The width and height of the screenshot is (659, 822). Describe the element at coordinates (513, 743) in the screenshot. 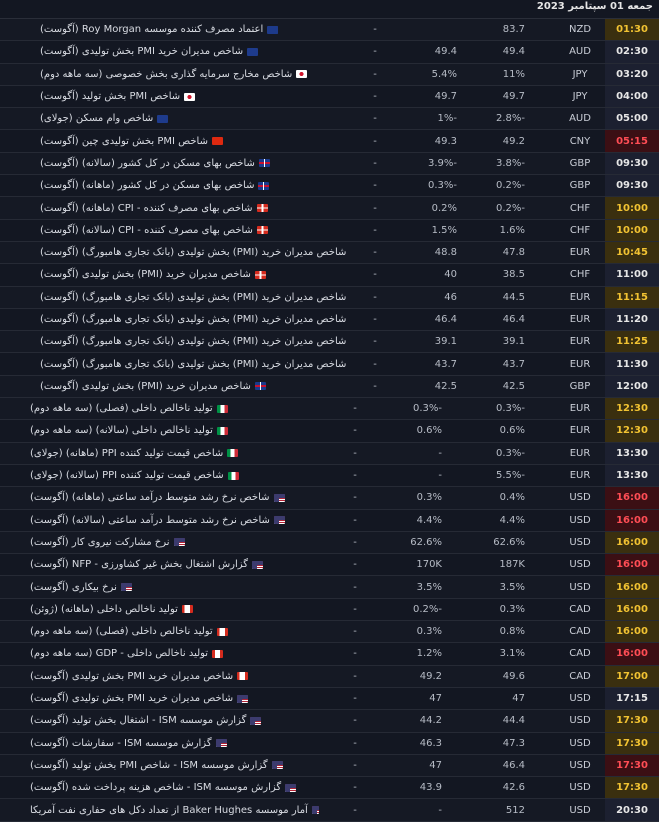

I see `event-previous: 47.3` at that location.